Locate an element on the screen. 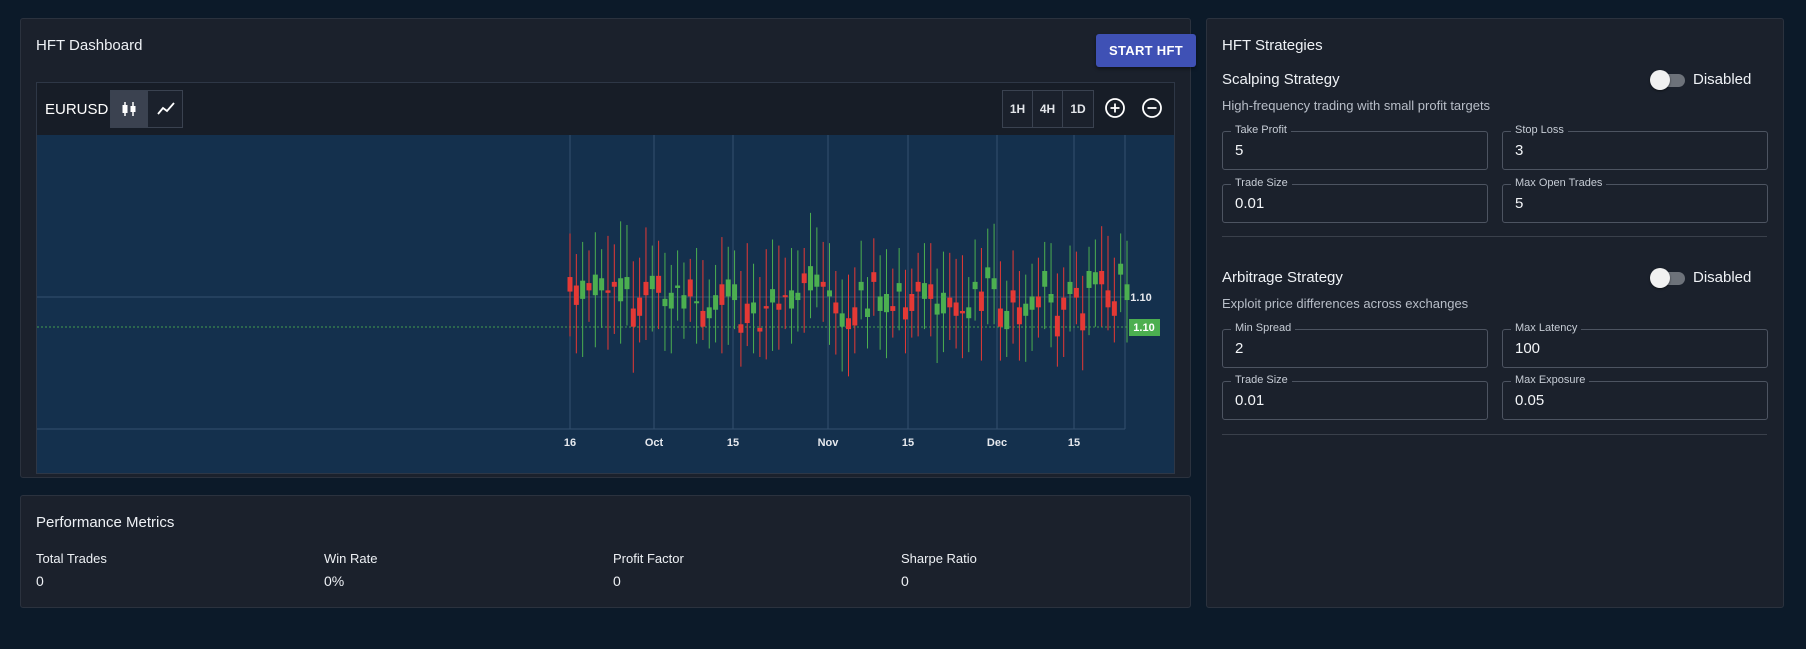  min-spread-field: Min Spread is located at coordinates (1355, 345).